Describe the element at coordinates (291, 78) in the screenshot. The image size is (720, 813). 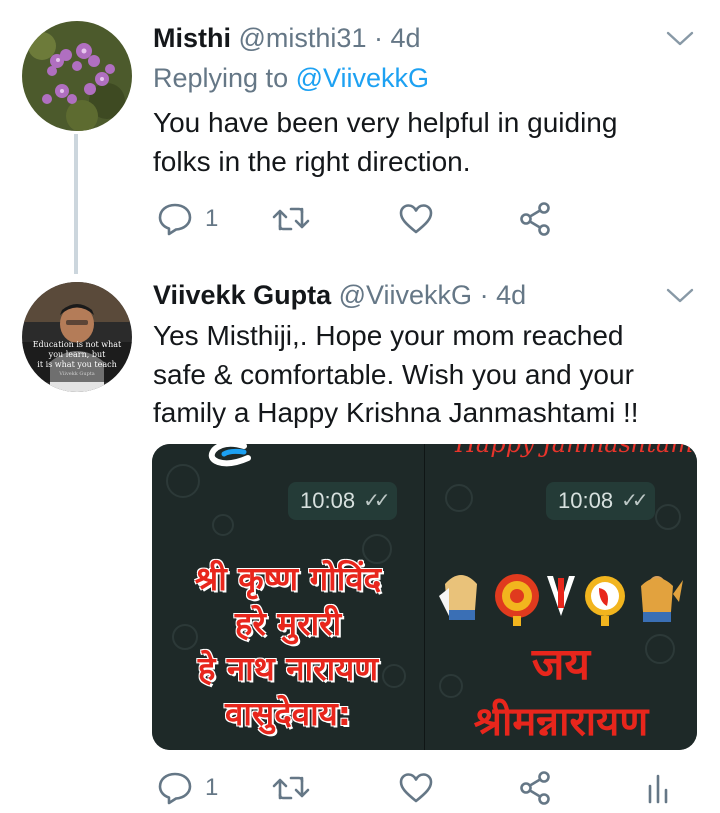
I see `replying-to: Replying to @ViivekkG` at that location.